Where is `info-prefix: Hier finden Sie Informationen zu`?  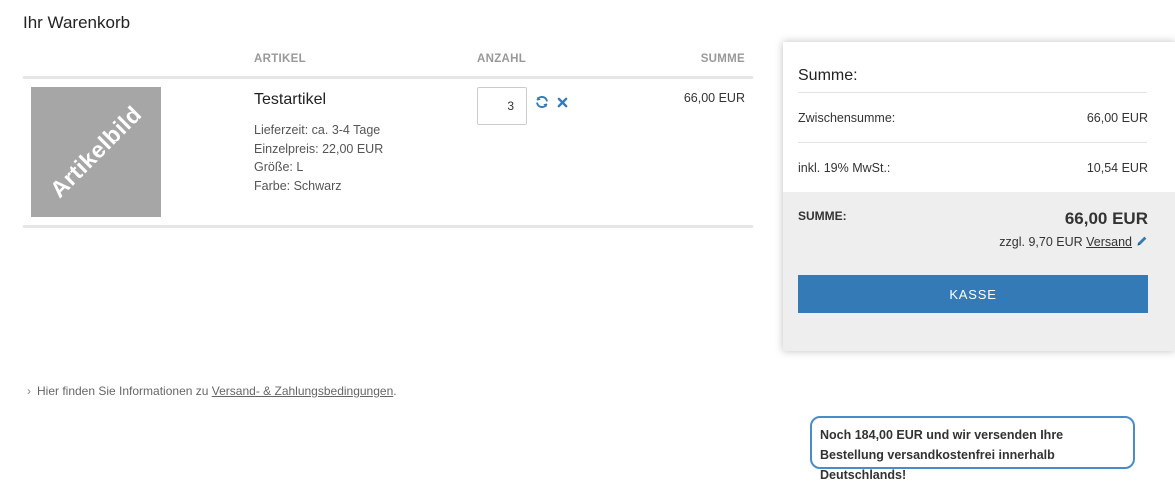
info-prefix: Hier finden Sie Informationen zu is located at coordinates (123, 391).